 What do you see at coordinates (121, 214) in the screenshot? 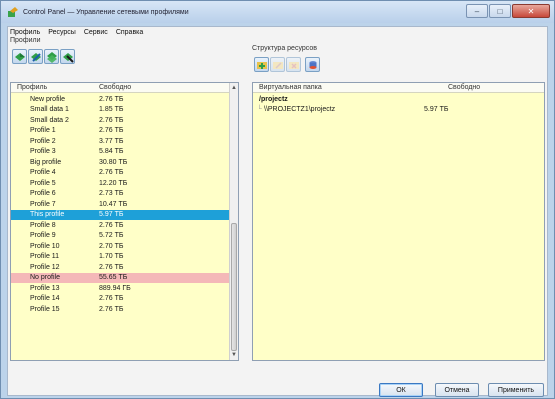
I see `profile-row: This profile 5.97 ТБ` at bounding box center [121, 214].